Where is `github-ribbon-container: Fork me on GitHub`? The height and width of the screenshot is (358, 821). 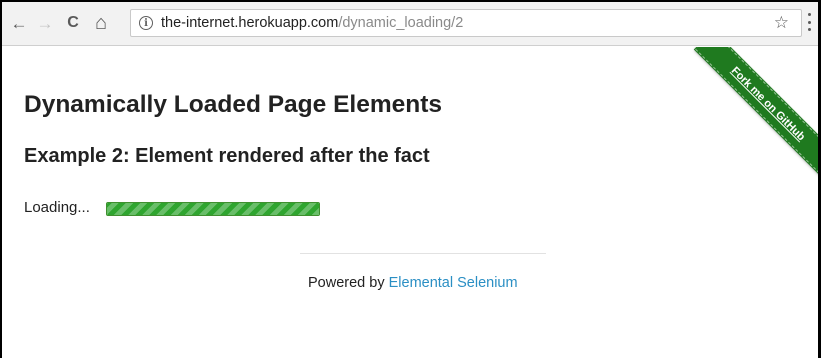 github-ribbon-container: Fork me on GitHub is located at coordinates (743, 122).